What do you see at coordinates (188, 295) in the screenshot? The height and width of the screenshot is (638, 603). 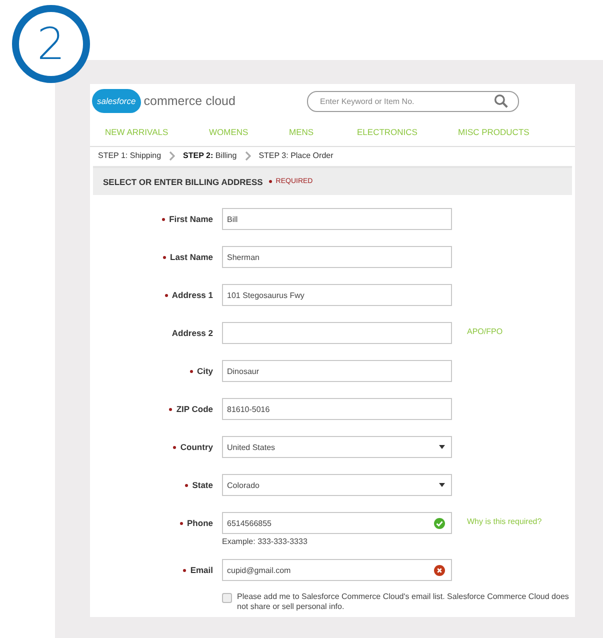 I see `field-label: Address 1` at bounding box center [188, 295].